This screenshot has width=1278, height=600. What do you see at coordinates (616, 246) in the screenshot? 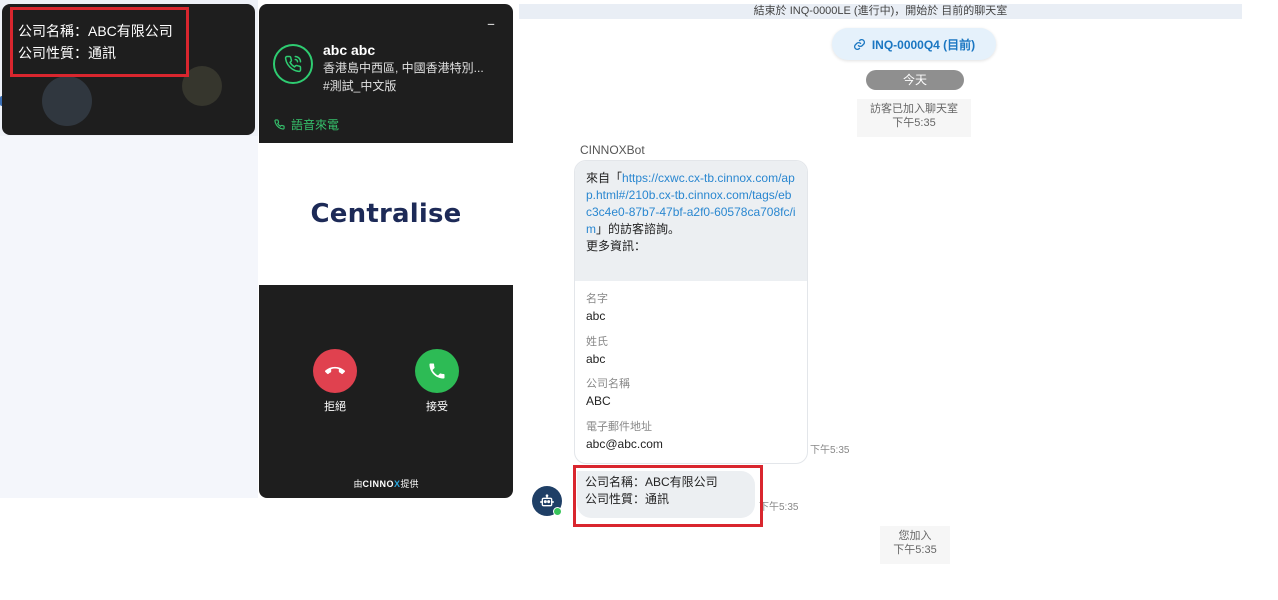
I see `bot-more-info: 更多資訊：` at bounding box center [616, 246].